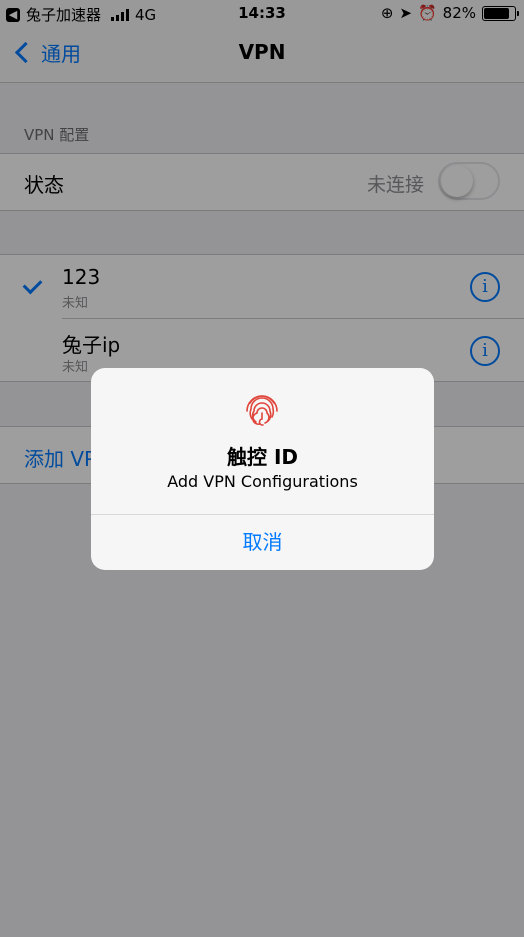  I want to click on touch-id-alert: 触控 ID Add VPN Configurations 取消, so click(262, 469).